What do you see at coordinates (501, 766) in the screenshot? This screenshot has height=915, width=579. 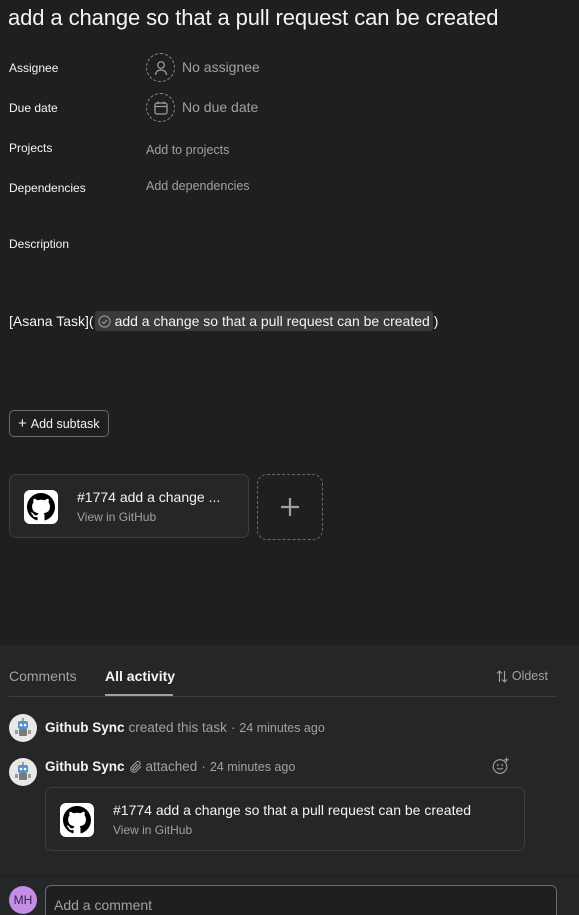 I see `add-reaction-icon` at bounding box center [501, 766].